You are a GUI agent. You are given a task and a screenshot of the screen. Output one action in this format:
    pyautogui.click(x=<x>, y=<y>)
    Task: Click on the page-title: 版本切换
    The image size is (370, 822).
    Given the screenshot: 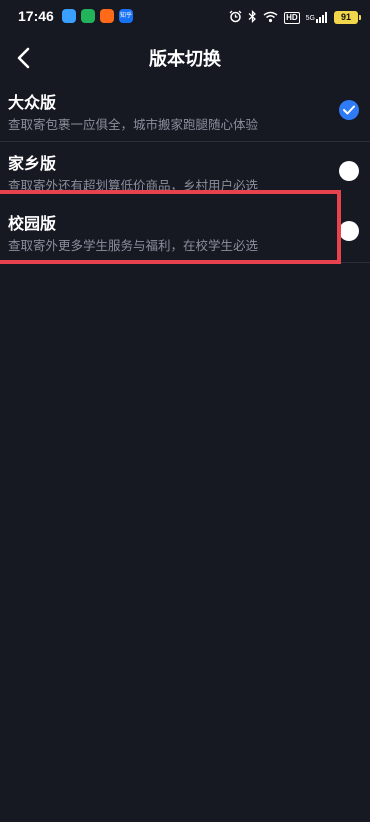 What is the action you would take?
    pyautogui.click(x=185, y=59)
    